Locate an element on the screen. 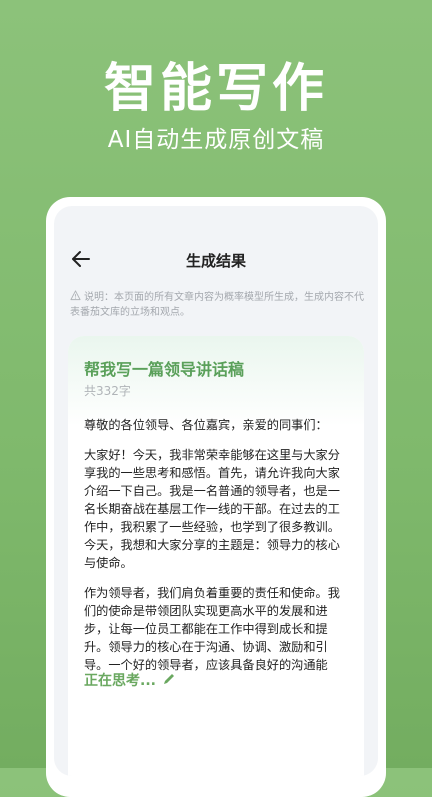 The width and height of the screenshot is (432, 797). paragraph: 尊敬的各位领导、各位嘉宾，亲爱的同事们： is located at coordinates (206, 425).